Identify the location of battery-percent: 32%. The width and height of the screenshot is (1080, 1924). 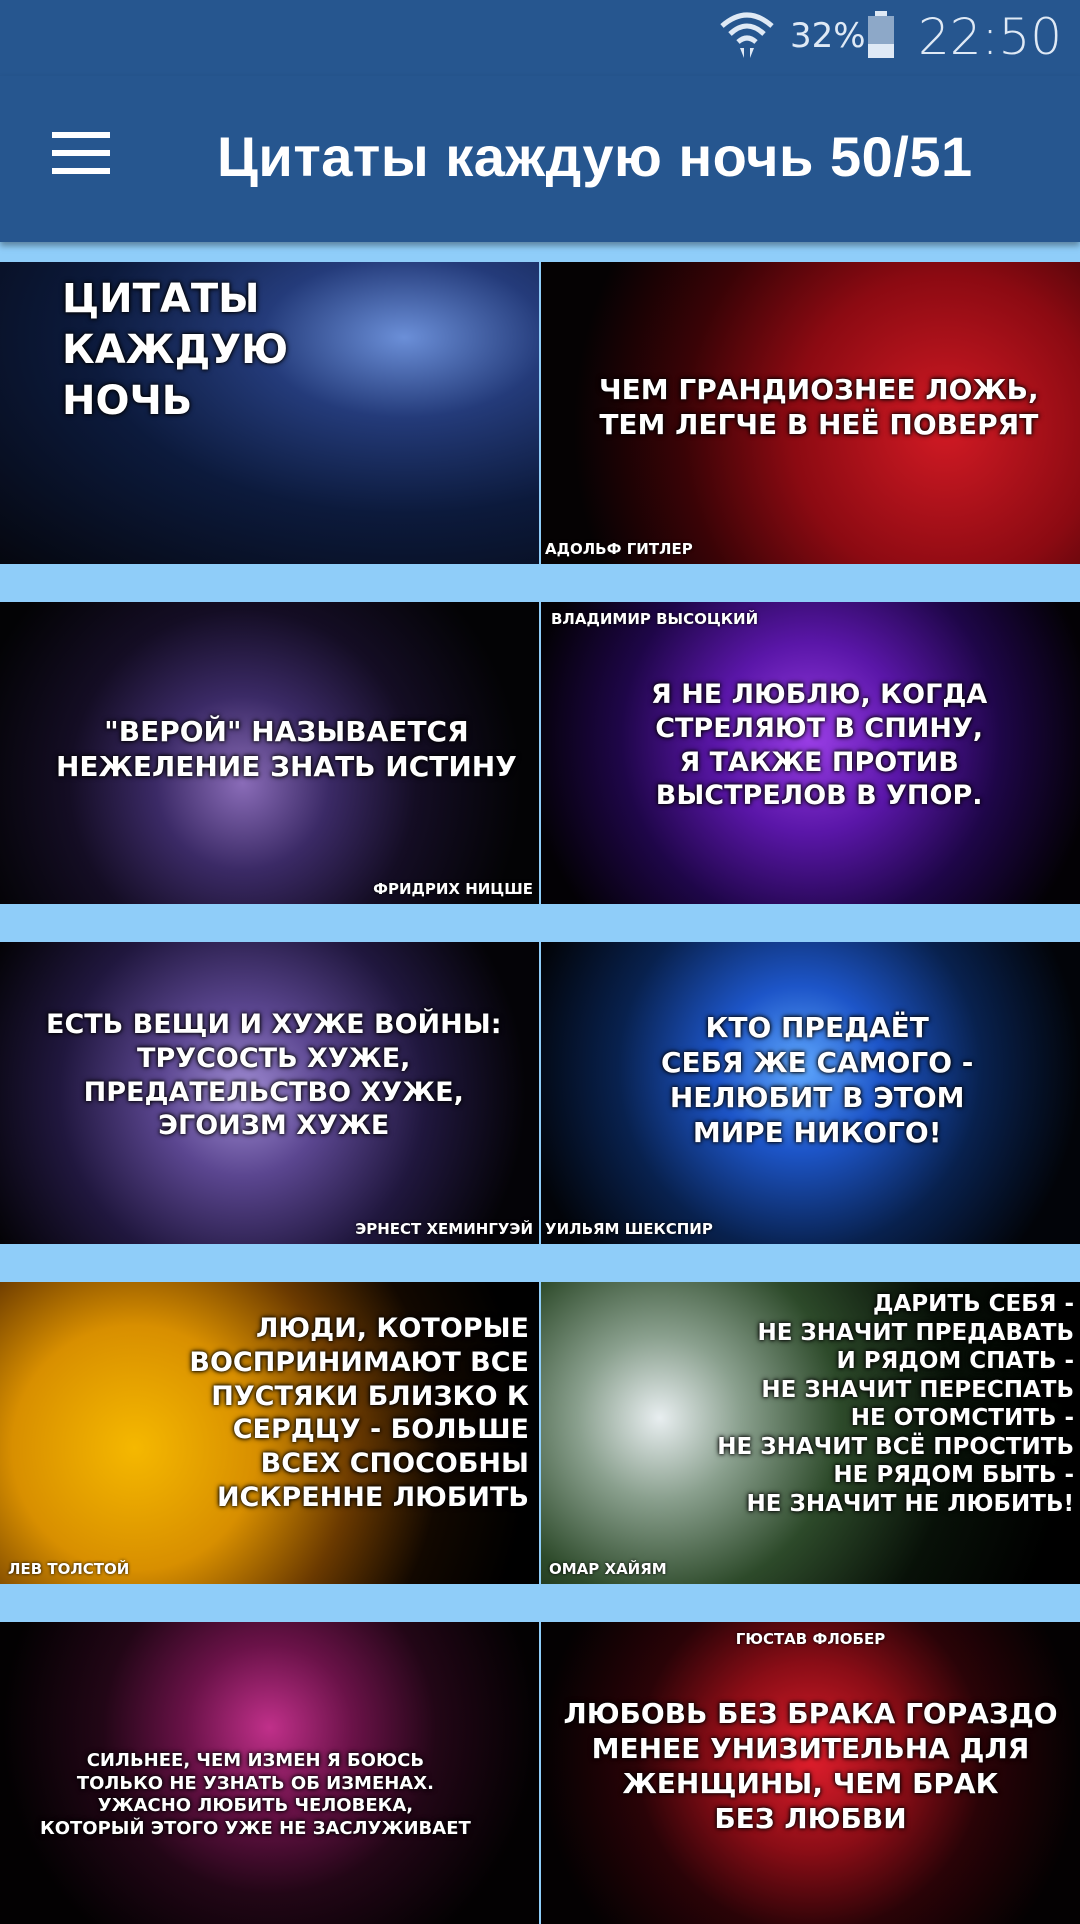
(828, 36).